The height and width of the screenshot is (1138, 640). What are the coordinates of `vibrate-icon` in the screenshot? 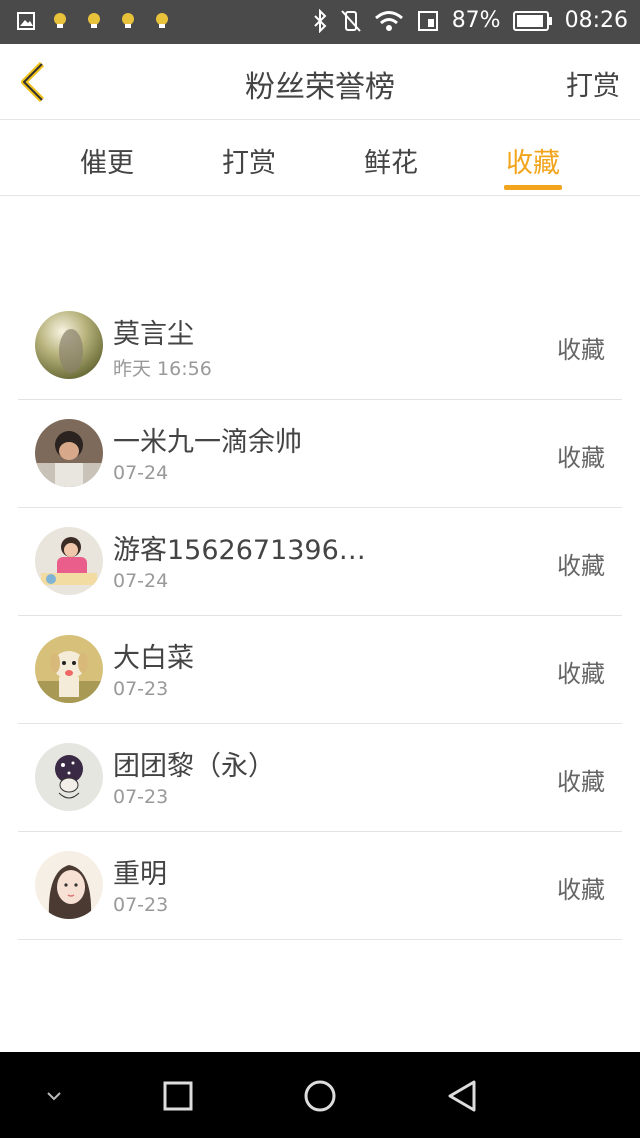 It's located at (350, 20).